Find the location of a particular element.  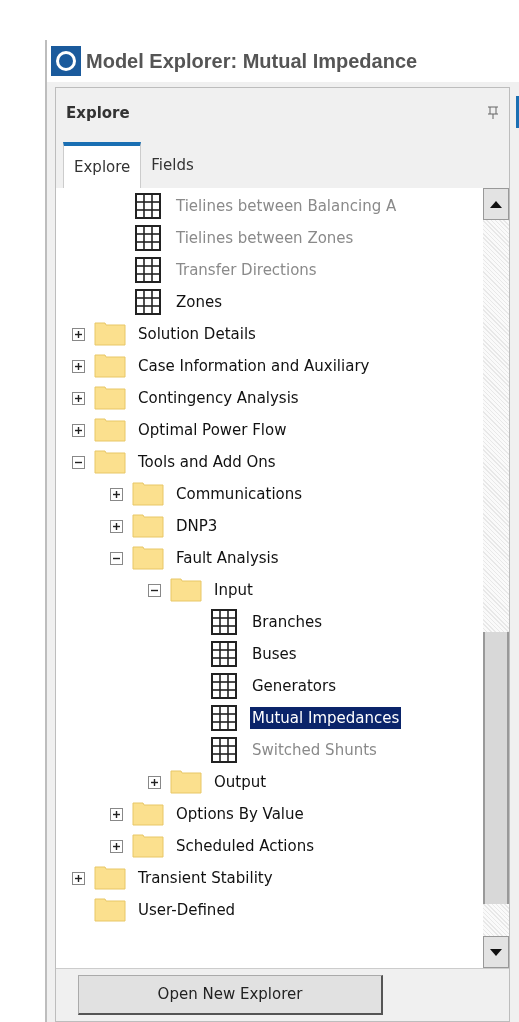

tree-item: Communications is located at coordinates (239, 494).